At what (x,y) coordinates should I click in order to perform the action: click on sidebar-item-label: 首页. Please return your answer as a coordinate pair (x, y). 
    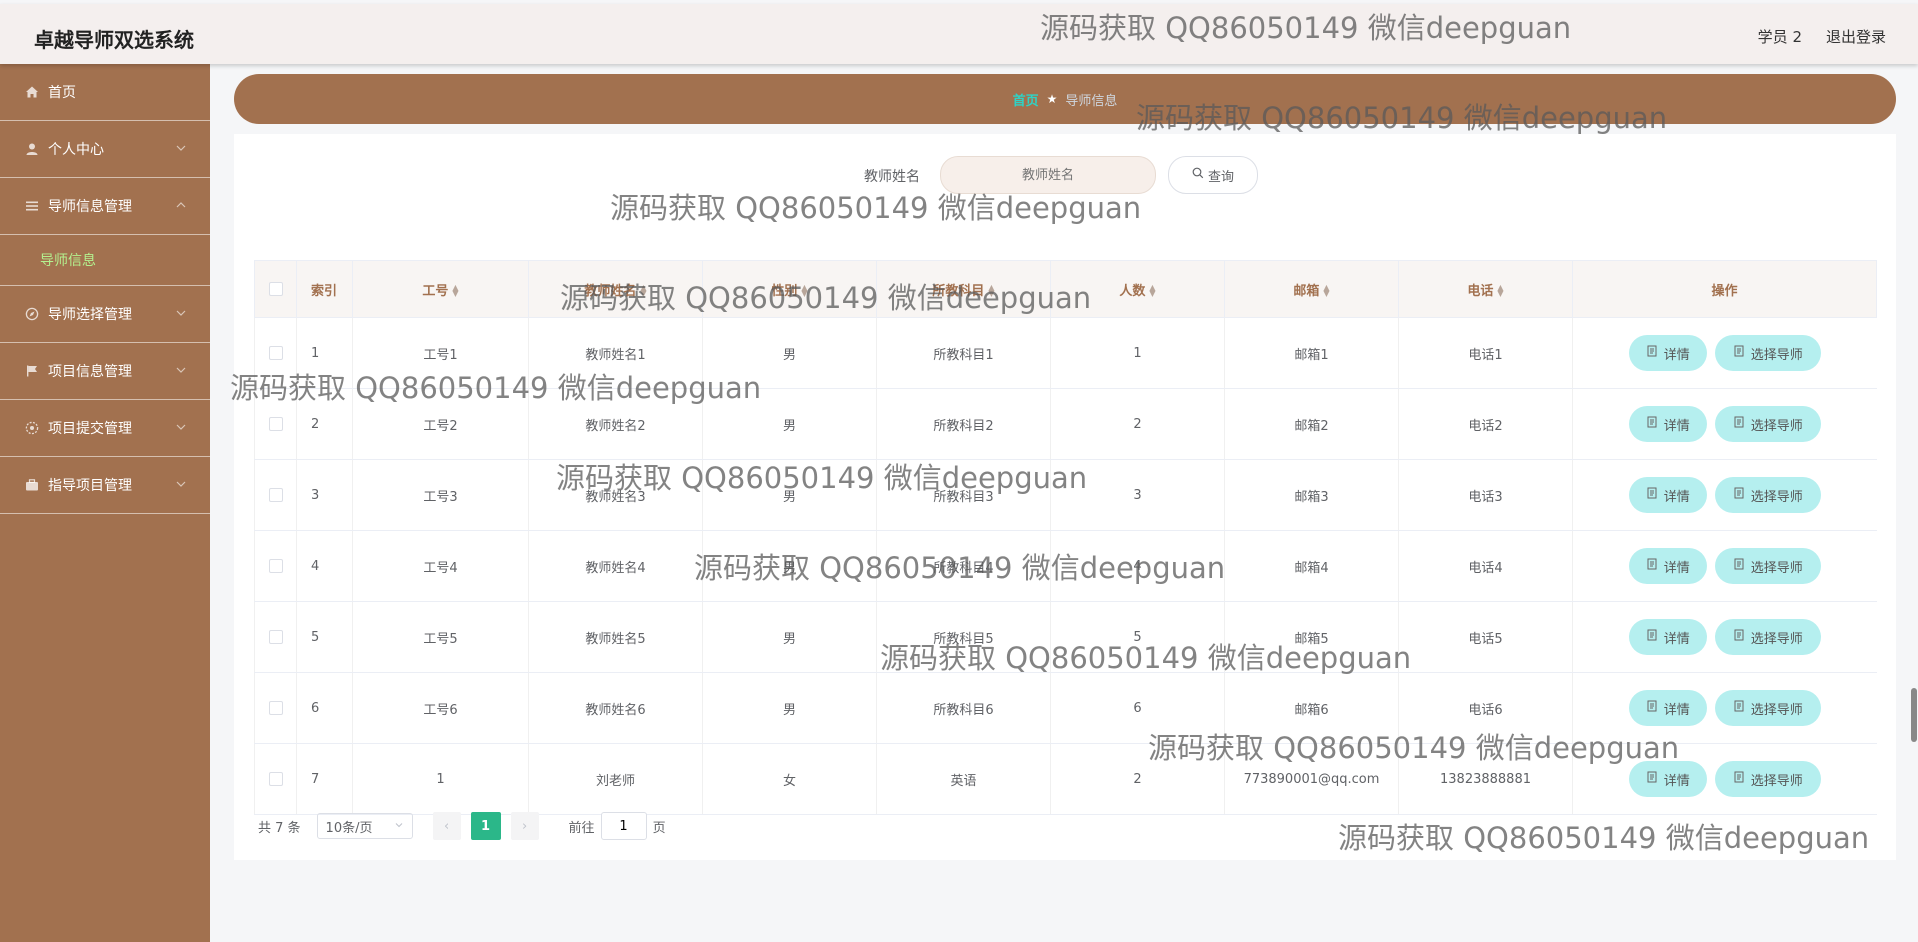
    Looking at the image, I should click on (62, 93).